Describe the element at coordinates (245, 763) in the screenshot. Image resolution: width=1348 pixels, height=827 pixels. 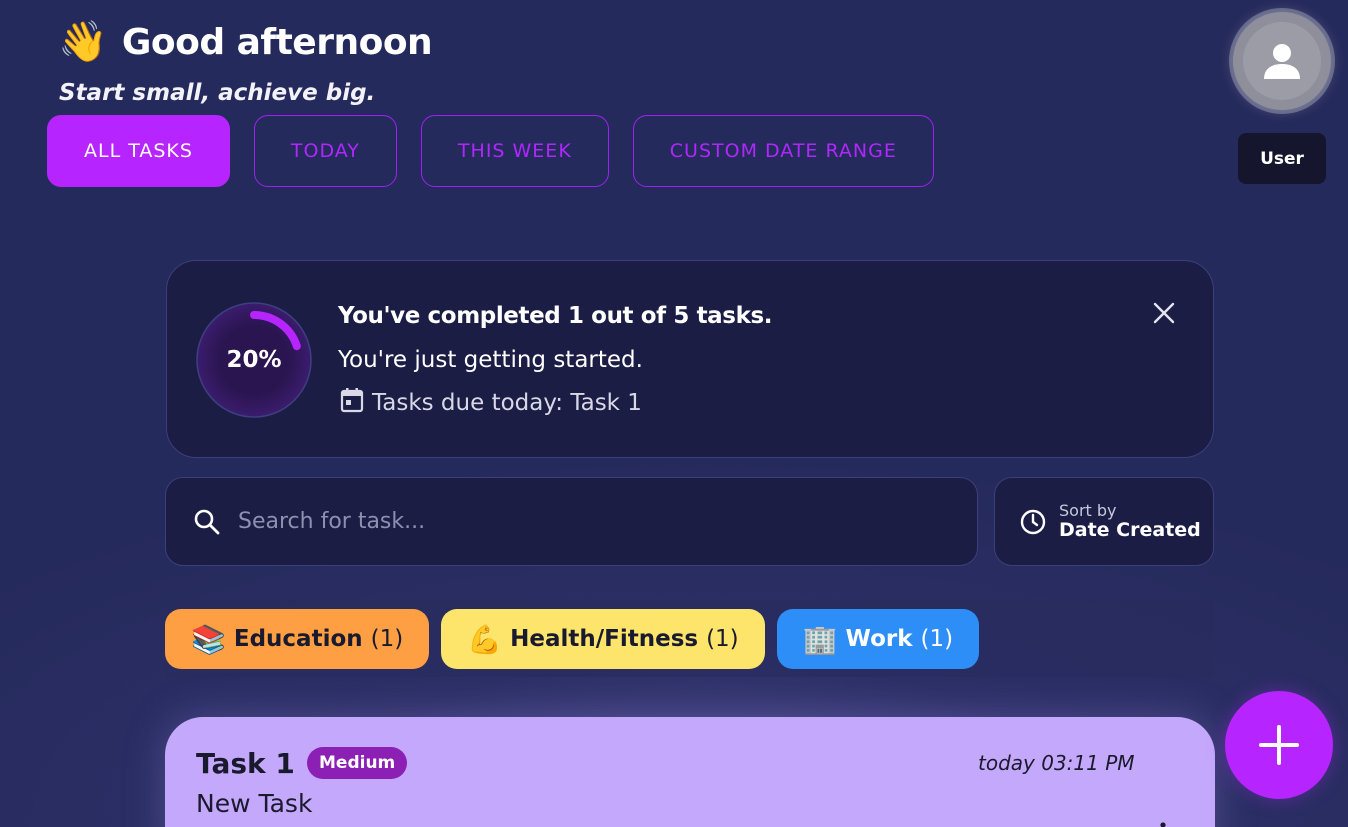
I see `task-name: Task 1` at that location.